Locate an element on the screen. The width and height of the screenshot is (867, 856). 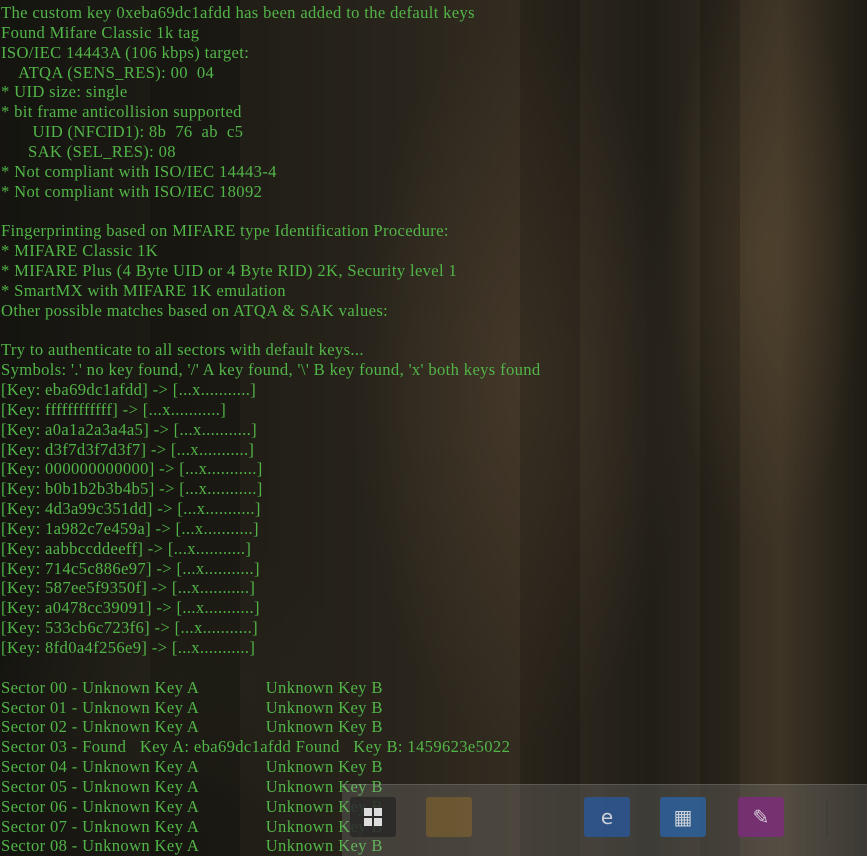
terminal-line: [Key: aabbccddeeff] -> [...x...........] is located at coordinates (126, 548).